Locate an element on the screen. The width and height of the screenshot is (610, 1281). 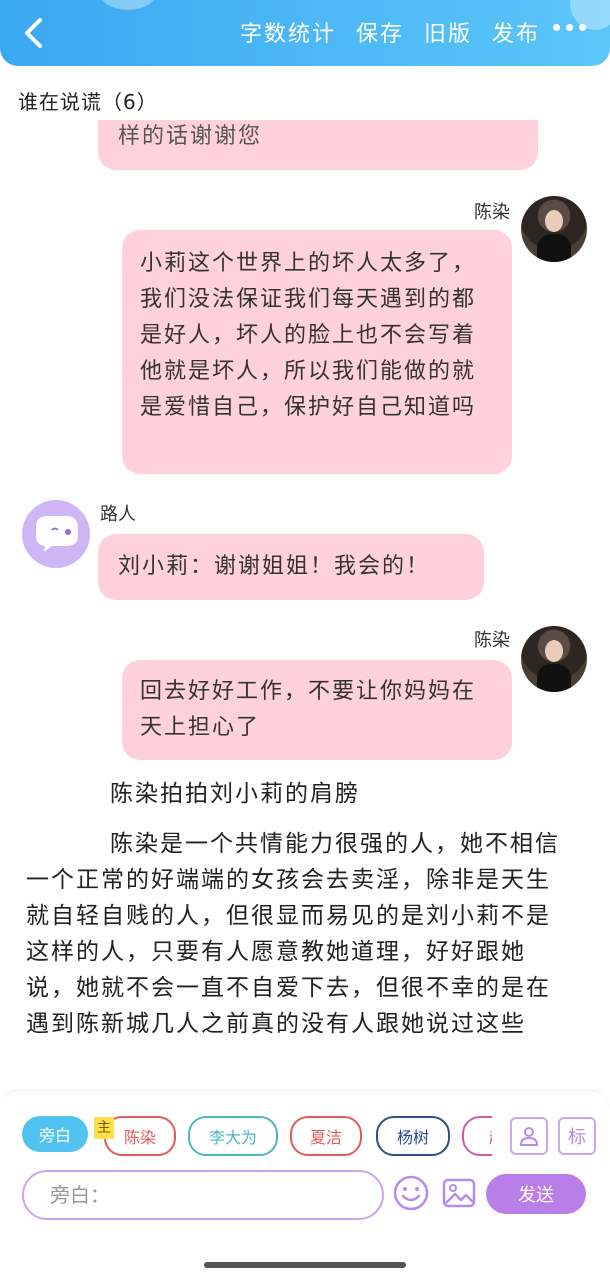
publish-button: 发布 is located at coordinates (516, 32).